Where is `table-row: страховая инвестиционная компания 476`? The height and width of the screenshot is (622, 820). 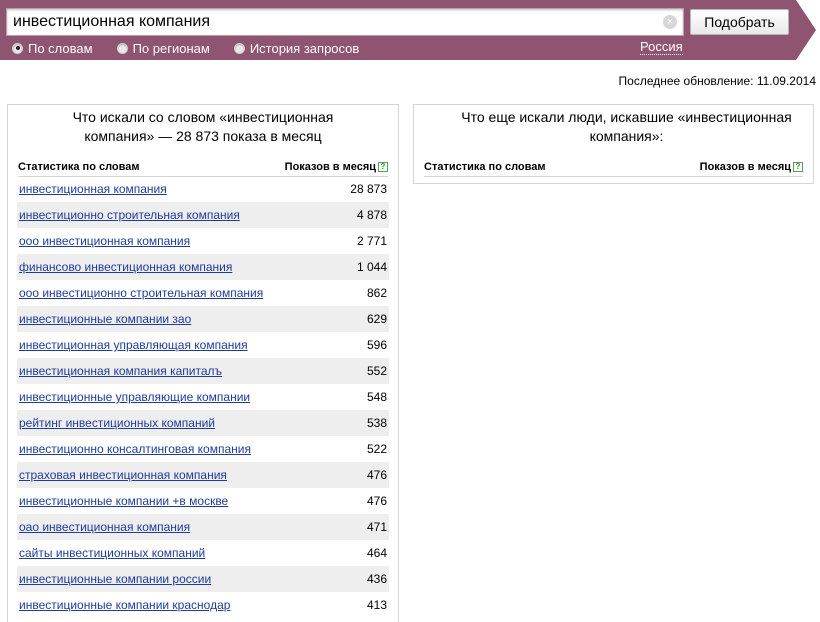 table-row: страховая инвестиционная компания 476 is located at coordinates (203, 475).